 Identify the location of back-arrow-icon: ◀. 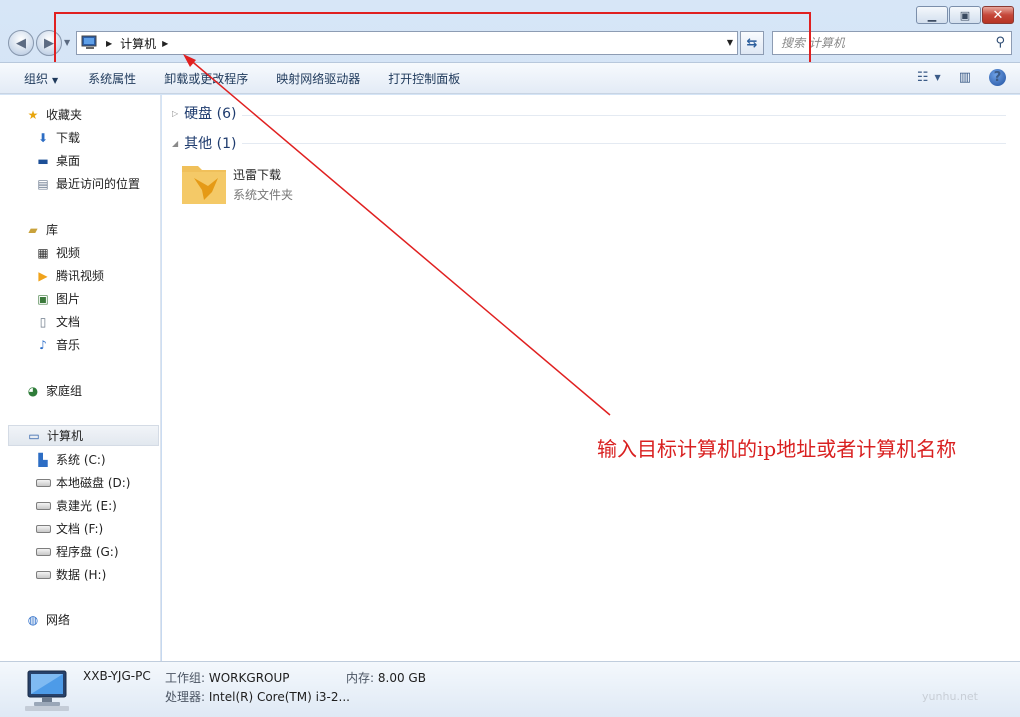
(21, 43).